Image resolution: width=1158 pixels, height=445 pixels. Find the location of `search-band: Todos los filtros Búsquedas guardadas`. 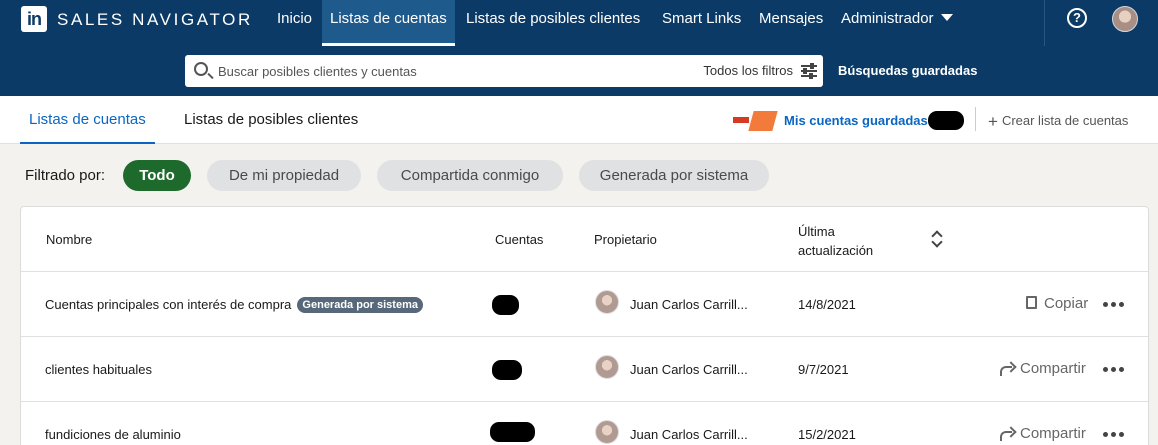

search-band: Todos los filtros Búsquedas guardadas is located at coordinates (579, 71).